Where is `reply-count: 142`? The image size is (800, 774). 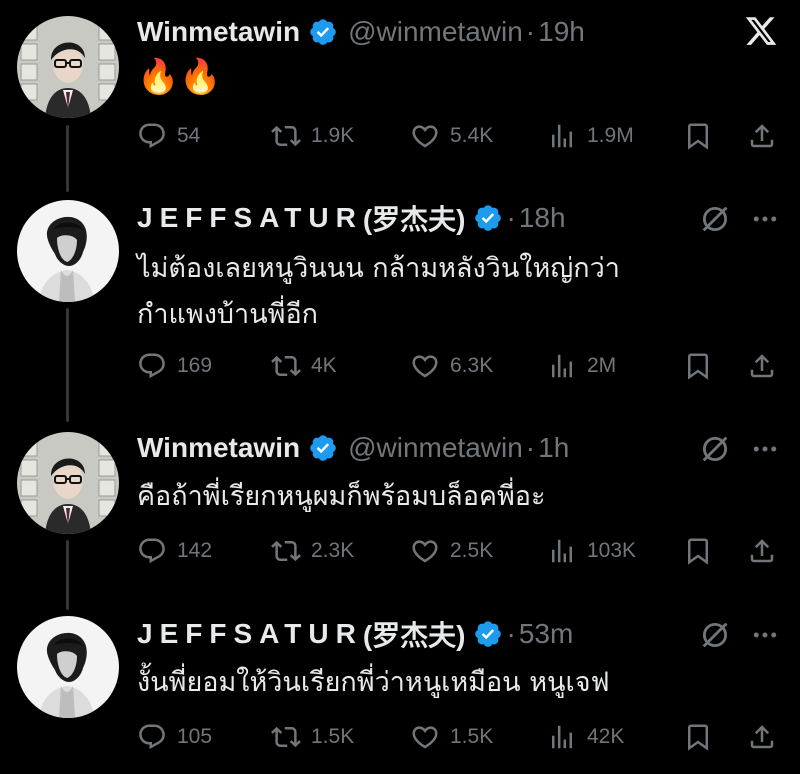
reply-count: 142 is located at coordinates (195, 550).